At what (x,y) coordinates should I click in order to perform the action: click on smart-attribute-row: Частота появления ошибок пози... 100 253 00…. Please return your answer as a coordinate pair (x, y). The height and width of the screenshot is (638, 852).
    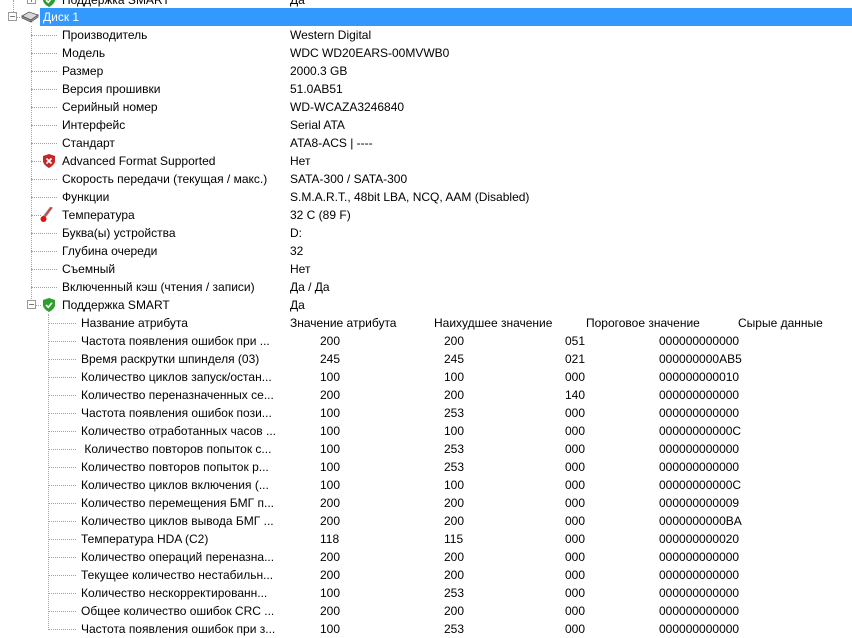
    Looking at the image, I should click on (426, 413).